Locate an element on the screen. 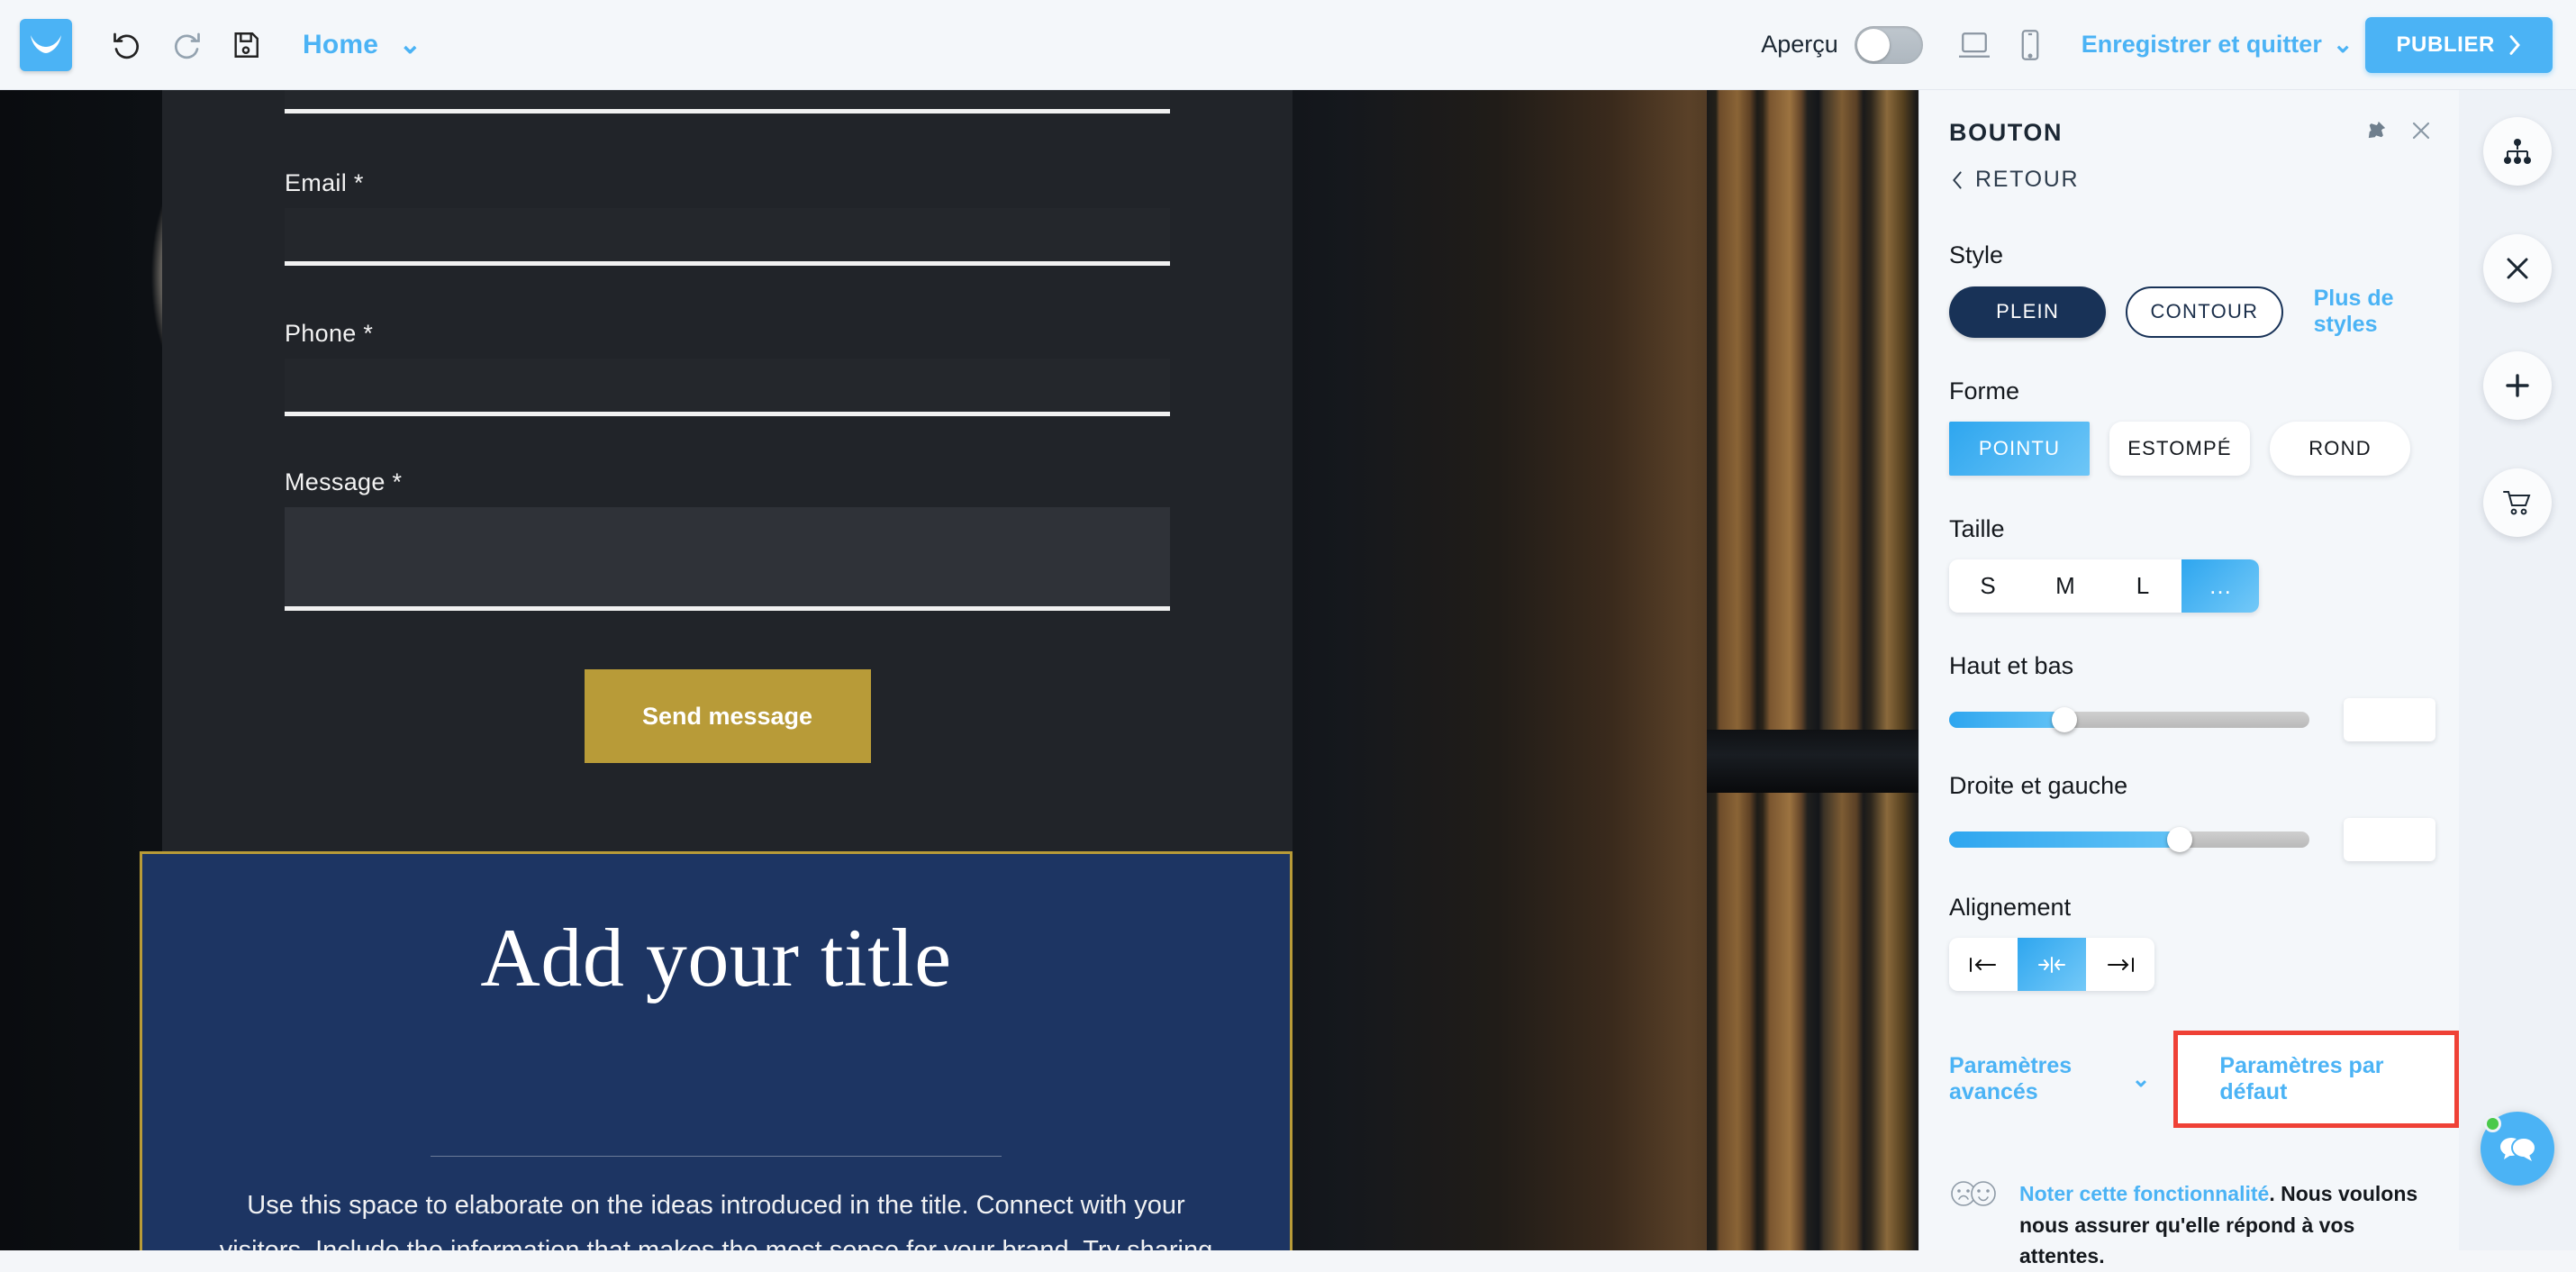  pin-icon is located at coordinates (2377, 133).